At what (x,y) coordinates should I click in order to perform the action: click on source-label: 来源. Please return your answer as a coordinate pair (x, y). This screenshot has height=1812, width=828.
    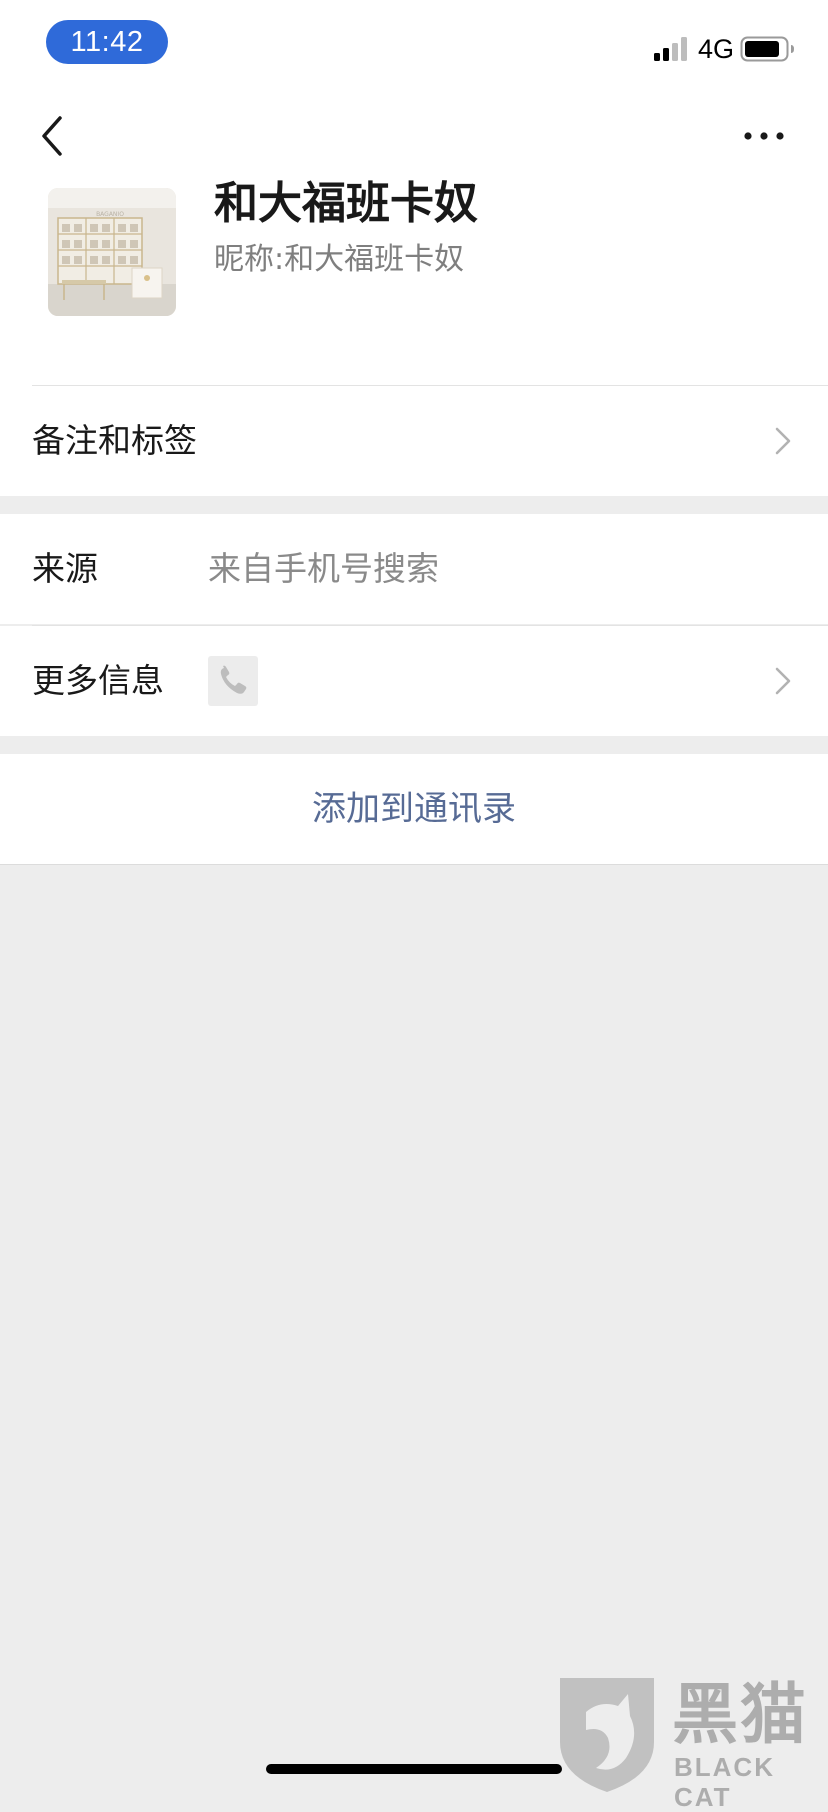
    Looking at the image, I should click on (65, 568).